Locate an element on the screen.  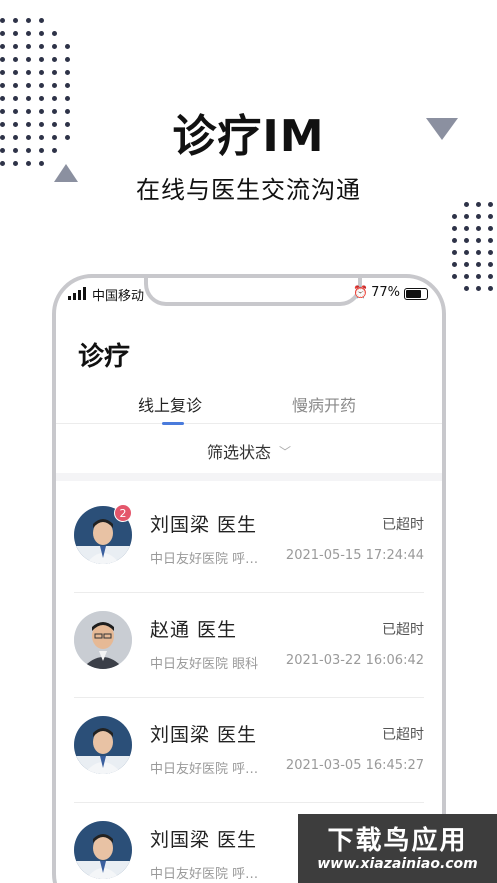
page-title: 诊疗 is located at coordinates (104, 357).